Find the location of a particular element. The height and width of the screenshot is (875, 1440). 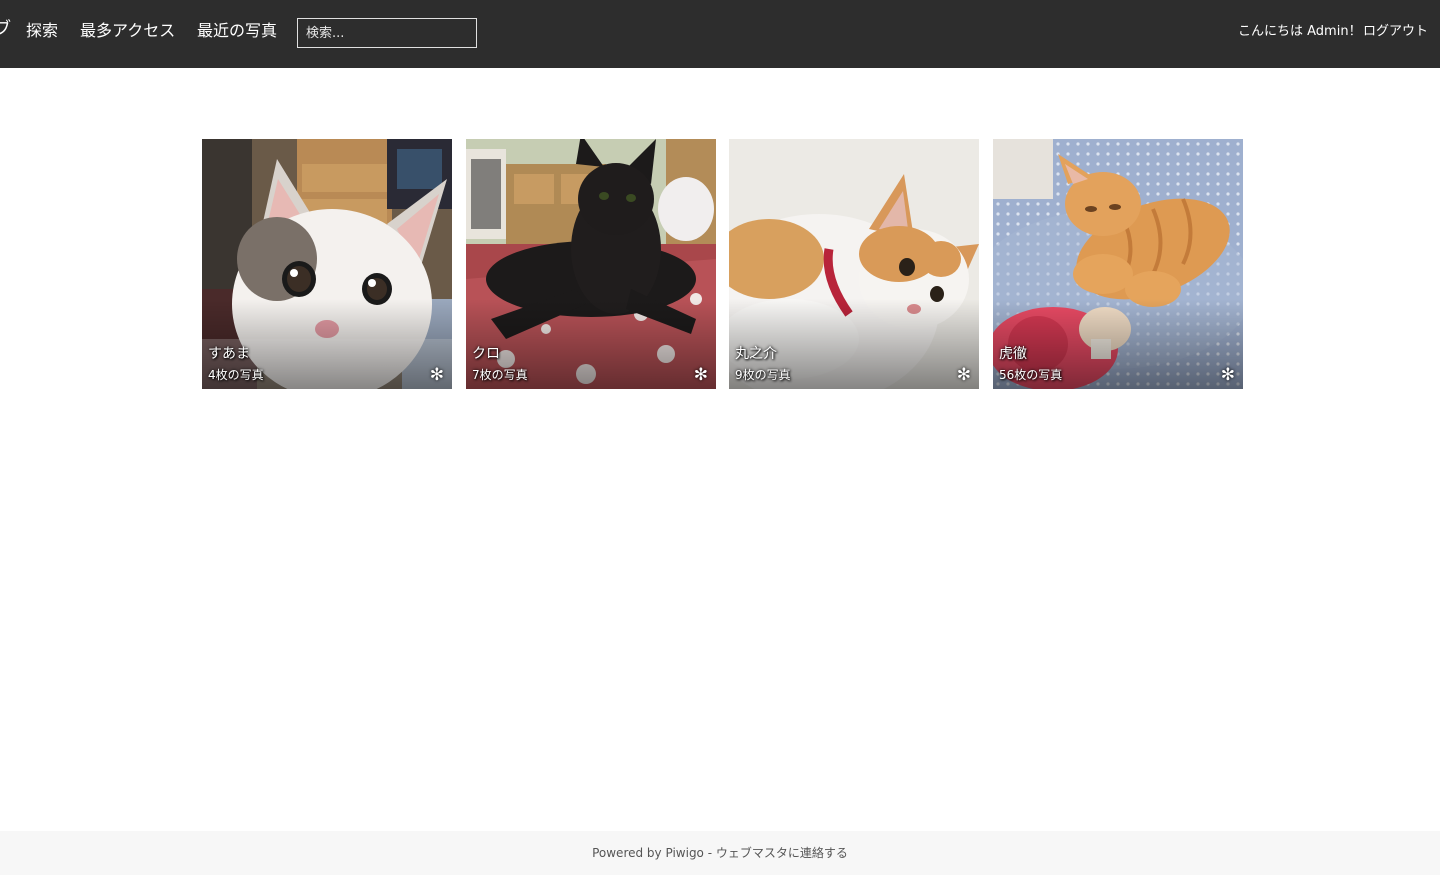

album-card-suama: すあま 4枚の写真 ✻ is located at coordinates (327, 264).